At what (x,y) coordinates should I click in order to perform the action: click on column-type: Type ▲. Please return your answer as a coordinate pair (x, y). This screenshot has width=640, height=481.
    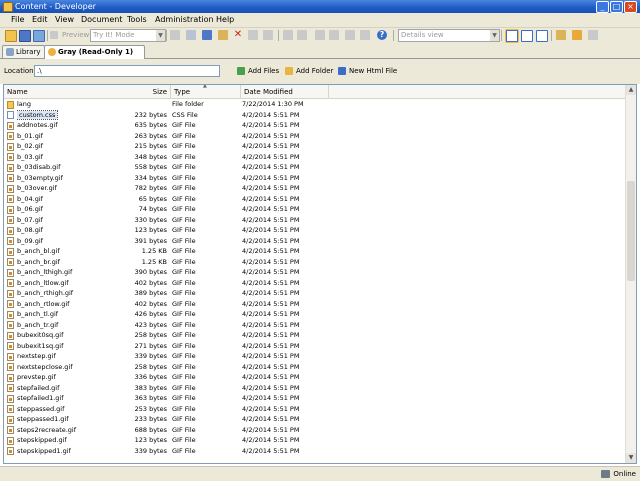
    Looking at the image, I should click on (206, 91).